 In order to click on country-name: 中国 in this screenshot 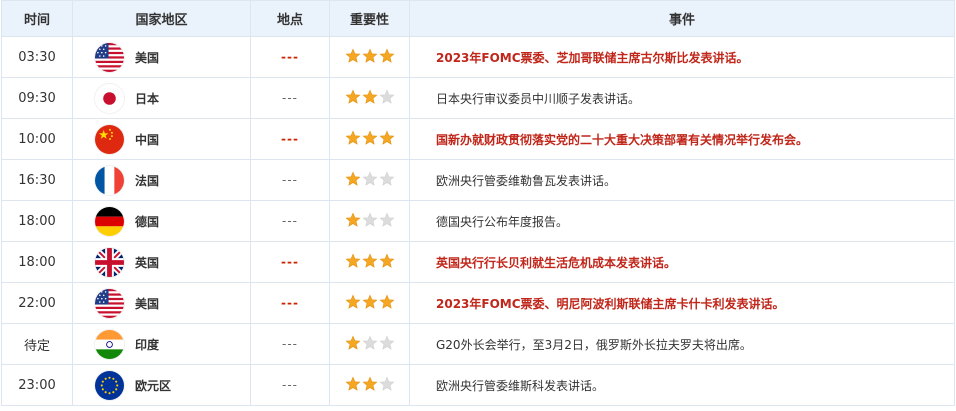, I will do `click(147, 139)`.